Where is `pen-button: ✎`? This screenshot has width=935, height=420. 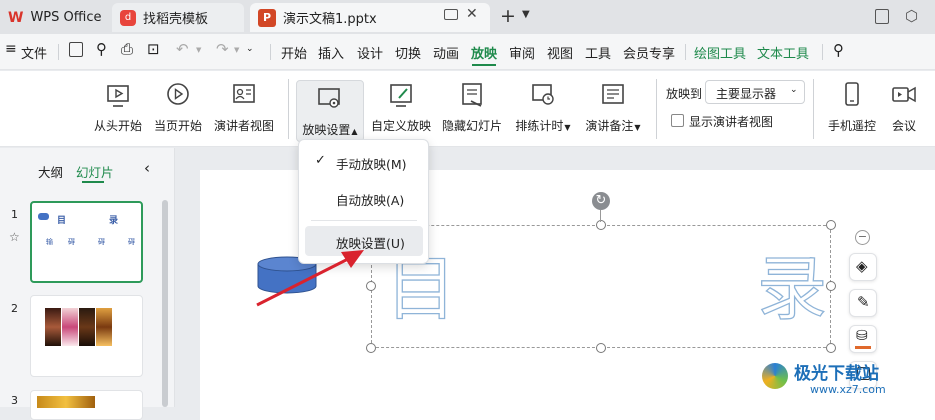 pen-button: ✎ is located at coordinates (863, 303).